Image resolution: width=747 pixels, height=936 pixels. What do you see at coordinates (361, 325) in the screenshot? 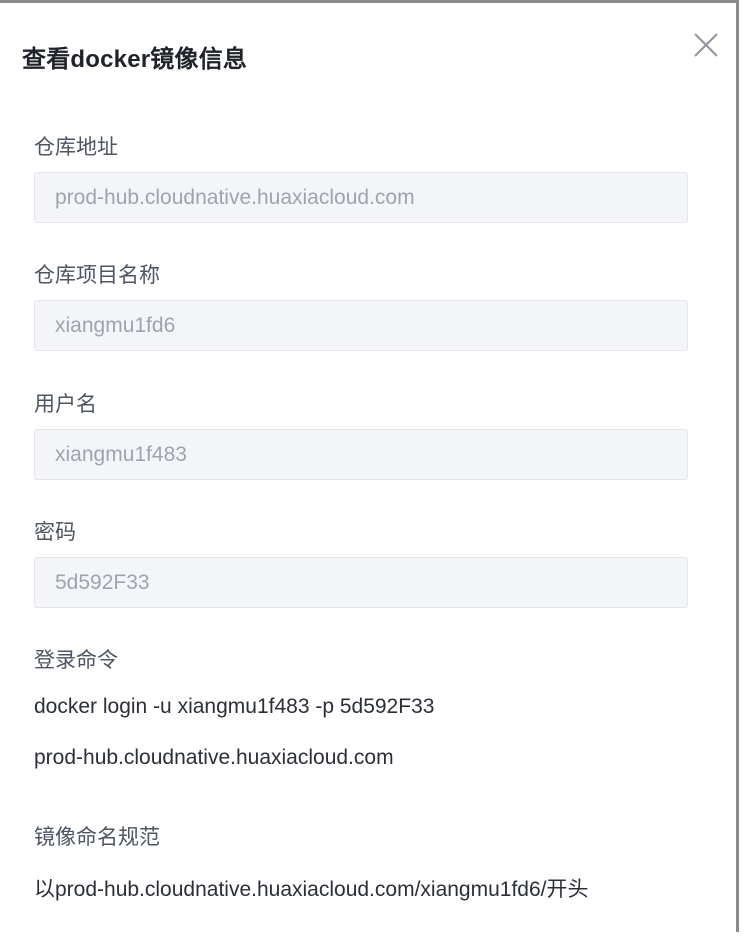
I see `repo-project-input` at bounding box center [361, 325].